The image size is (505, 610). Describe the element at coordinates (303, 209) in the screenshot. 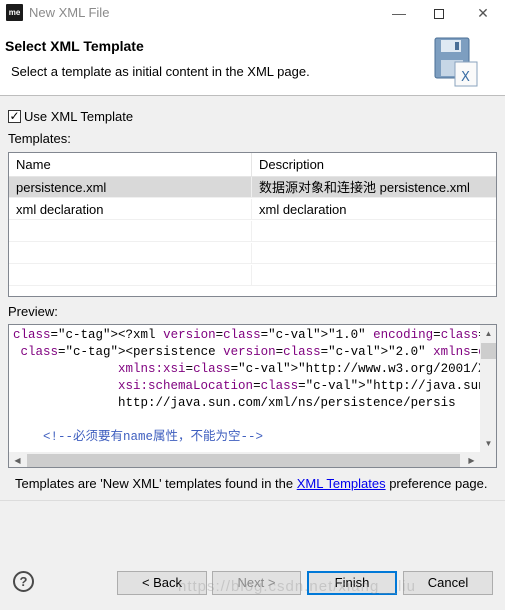

I see `template-description-cell: xml declaration` at that location.